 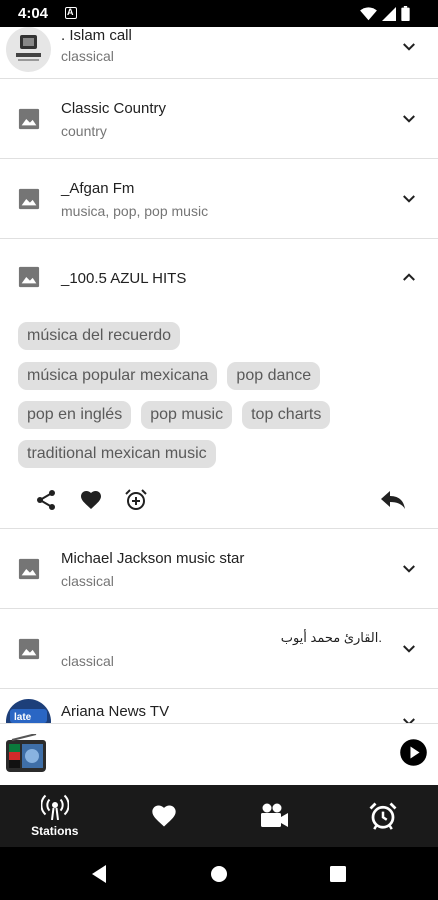 I want to click on signal-icon, so click(x=389, y=13).